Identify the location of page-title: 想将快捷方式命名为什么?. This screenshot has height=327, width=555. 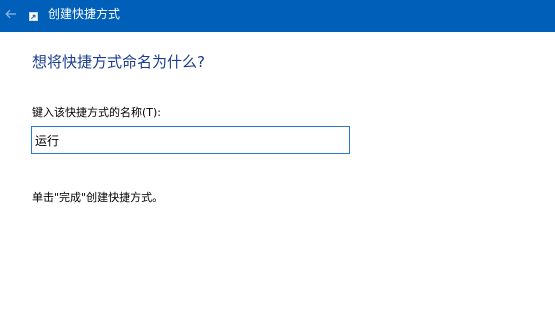
(118, 62).